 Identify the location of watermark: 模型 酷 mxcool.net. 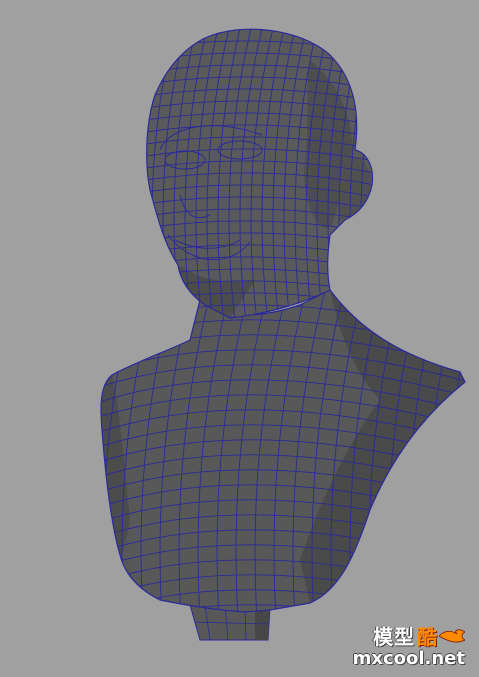
(409, 645).